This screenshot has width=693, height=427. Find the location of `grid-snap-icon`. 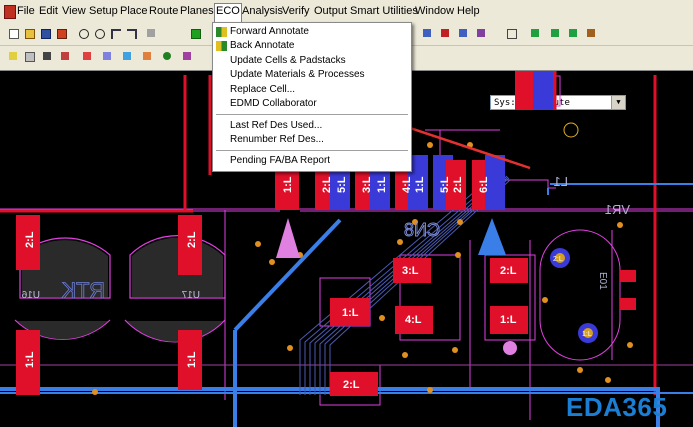

grid-snap-icon is located at coordinates (555, 33).